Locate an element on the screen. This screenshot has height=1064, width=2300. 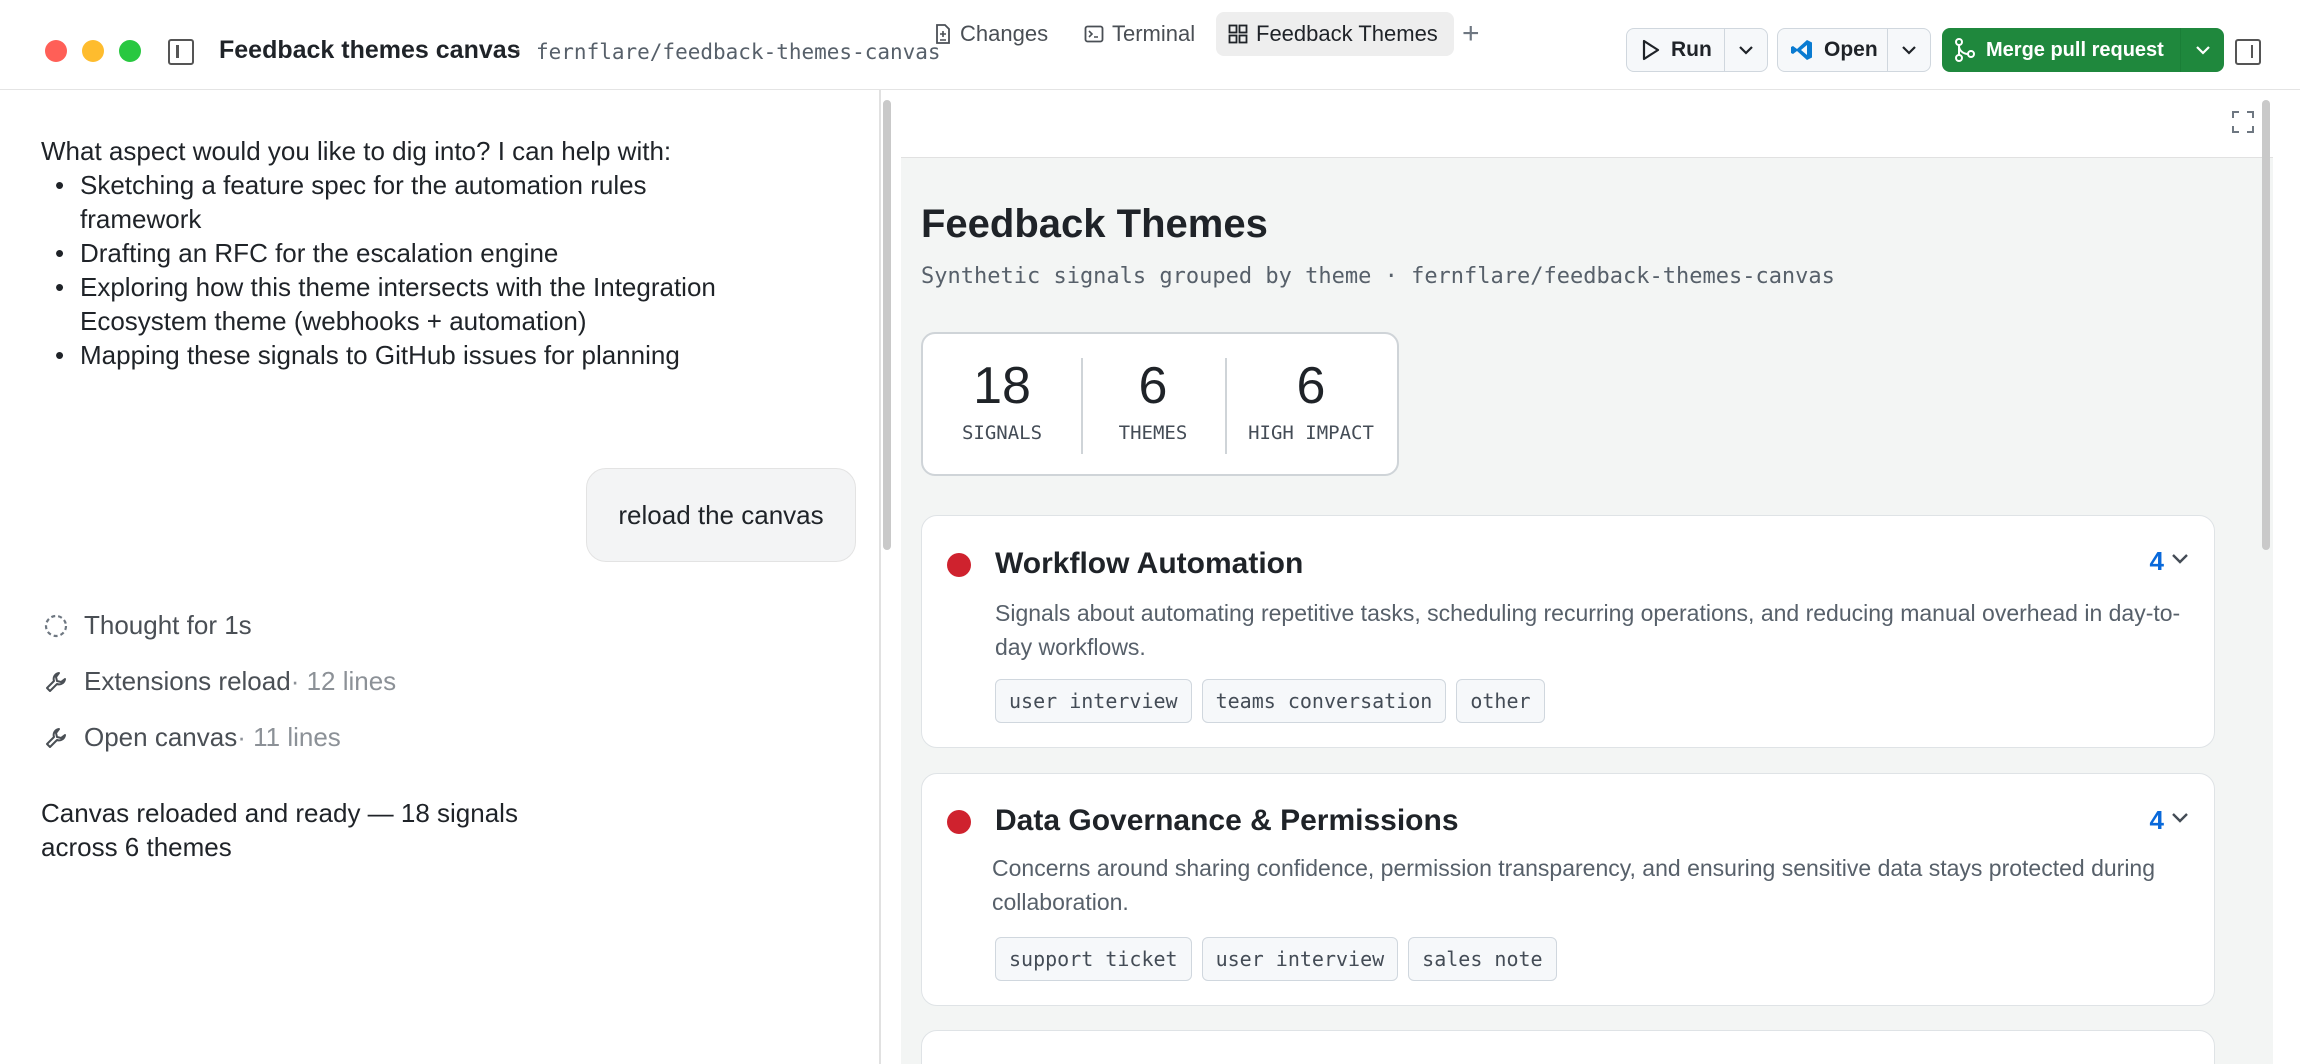
tab-changes: Changes is located at coordinates (991, 34).